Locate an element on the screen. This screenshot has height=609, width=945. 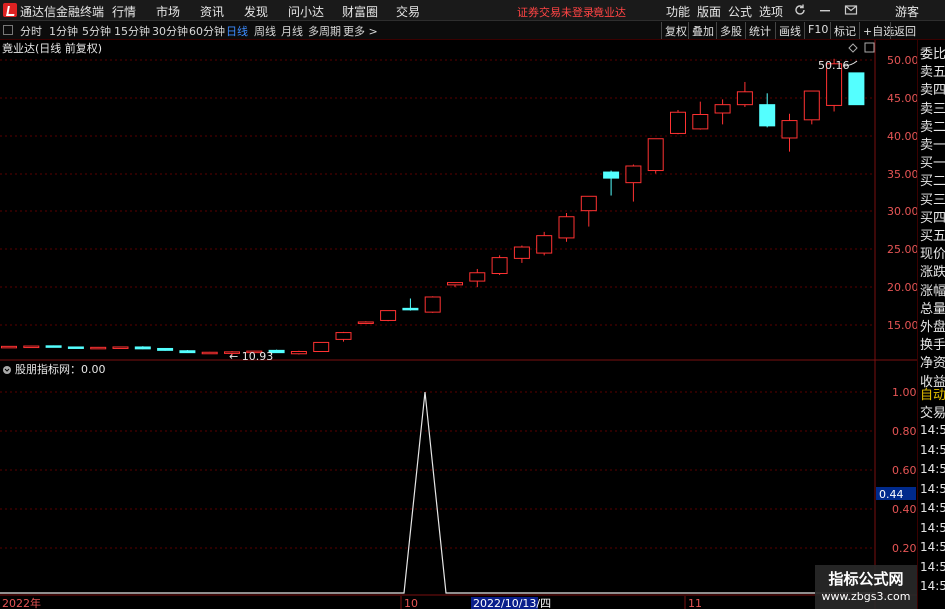
quote-label: 外盘 is located at coordinates (932, 327).